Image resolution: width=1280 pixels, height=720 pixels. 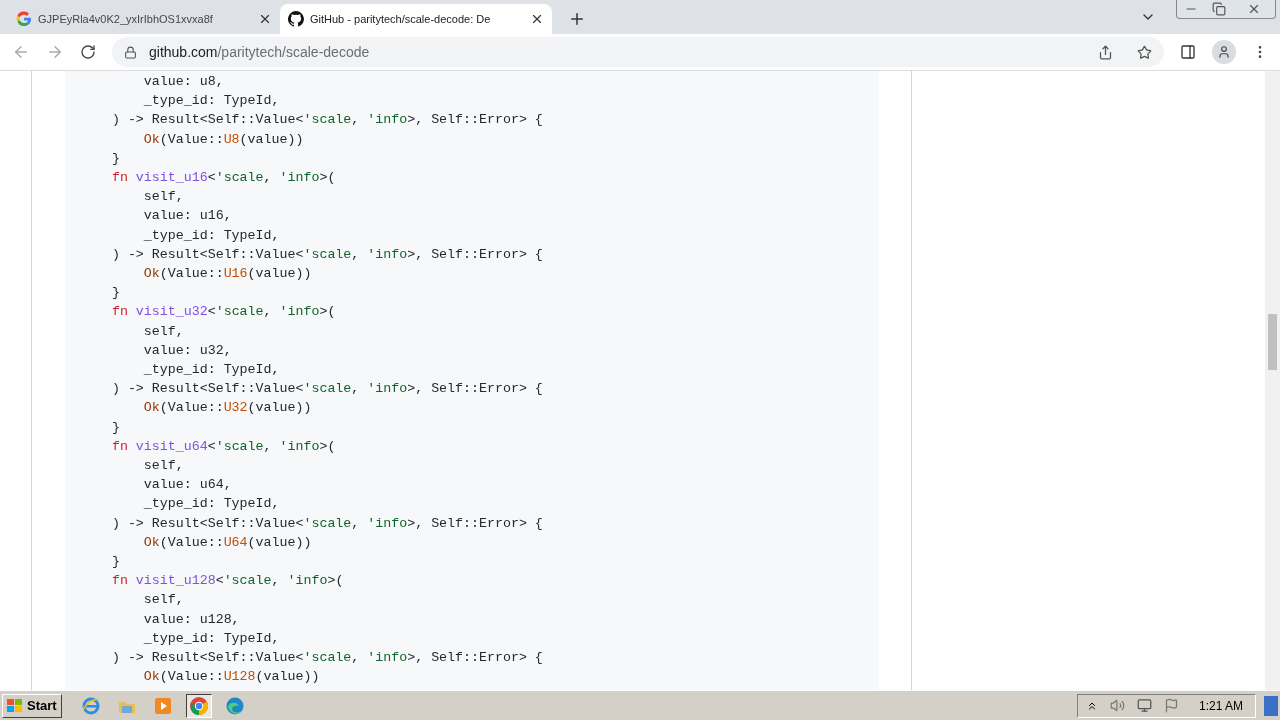 What do you see at coordinates (187, 216) in the screenshot?
I see `code-line: value: u16,` at bounding box center [187, 216].